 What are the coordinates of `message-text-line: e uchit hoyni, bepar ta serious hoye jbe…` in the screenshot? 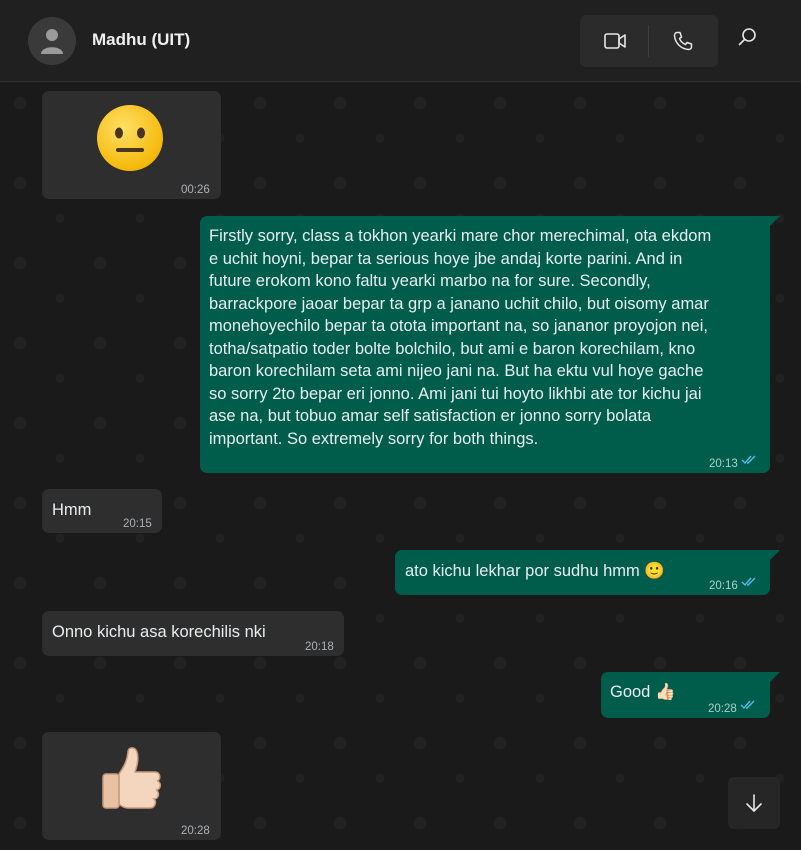 It's located at (446, 258).